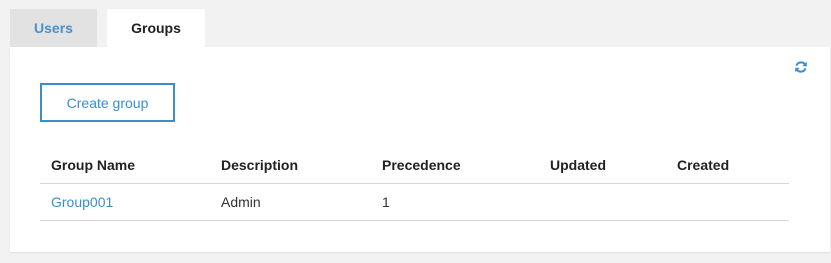 The height and width of the screenshot is (263, 831). I want to click on create-group-button: Create group, so click(107, 102).